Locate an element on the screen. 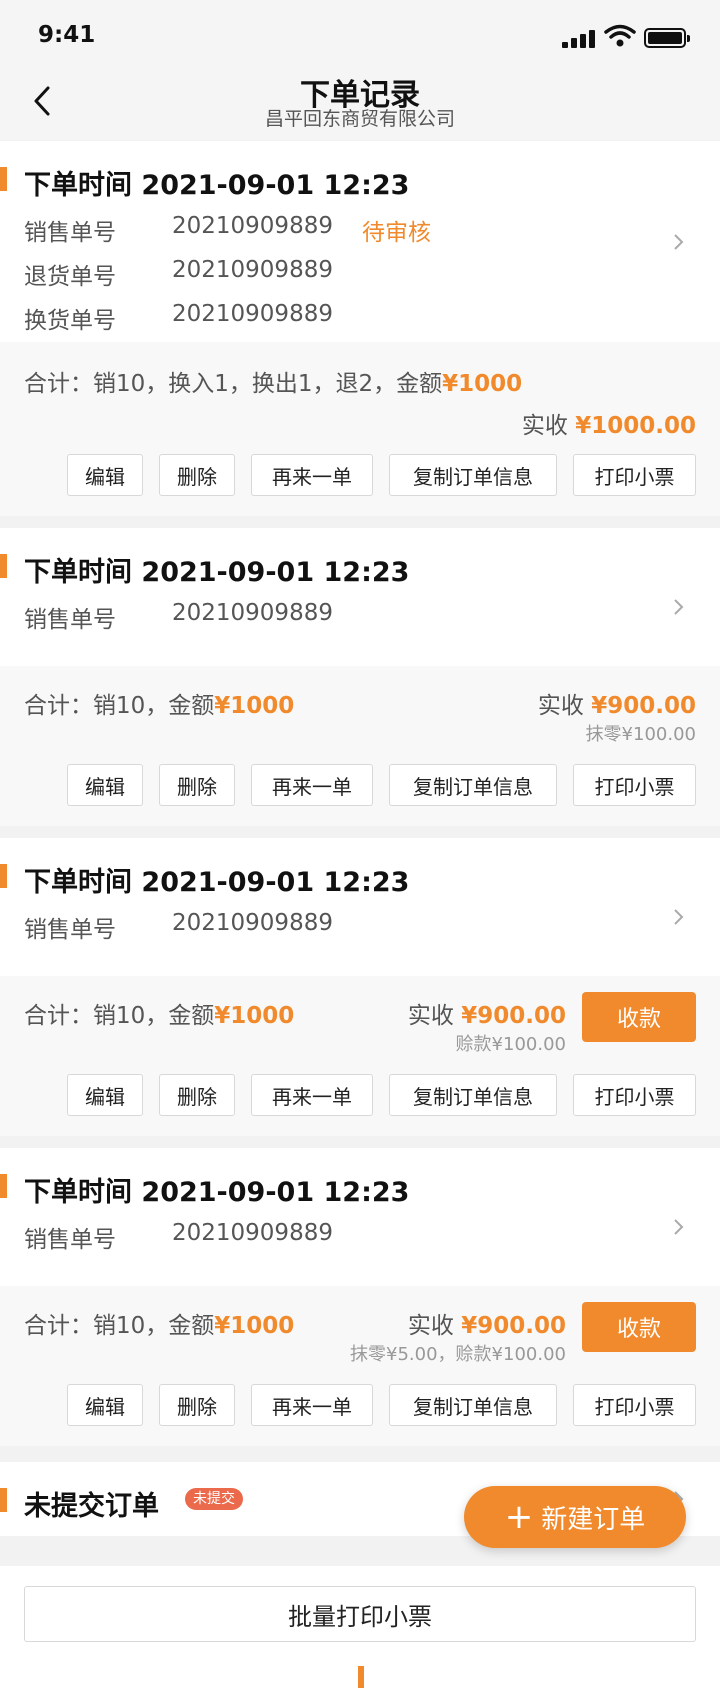 Image resolution: width=720 pixels, height=1688 pixels. sale-no-row: 销售单号 20210909889 待审核 is located at coordinates (227, 230).